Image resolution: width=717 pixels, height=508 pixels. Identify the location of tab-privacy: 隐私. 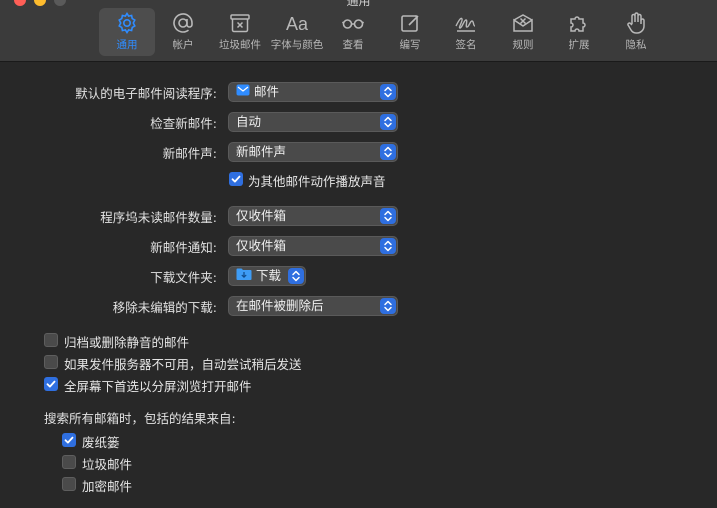
(636, 32).